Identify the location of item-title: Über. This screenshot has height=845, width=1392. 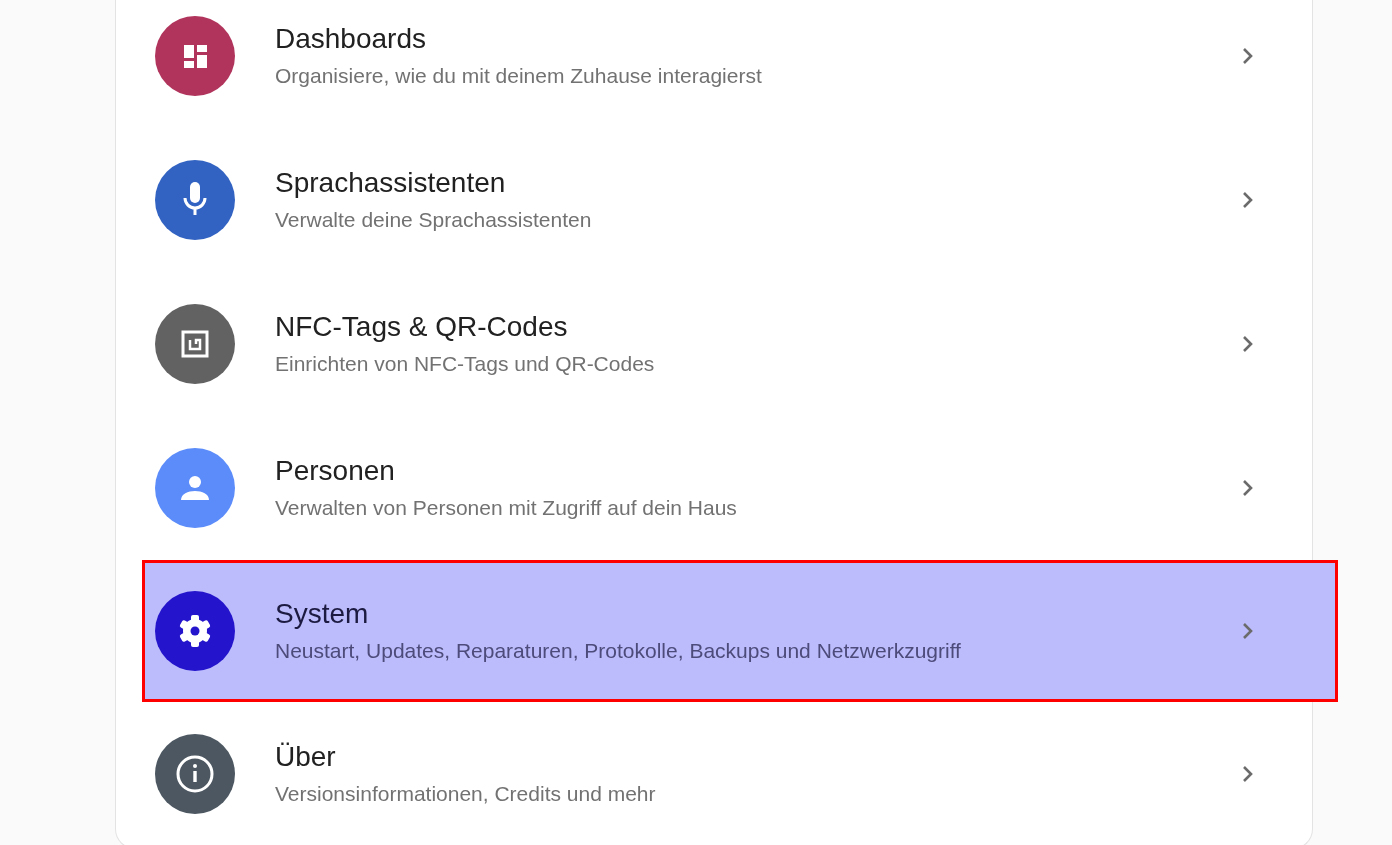
(306, 757).